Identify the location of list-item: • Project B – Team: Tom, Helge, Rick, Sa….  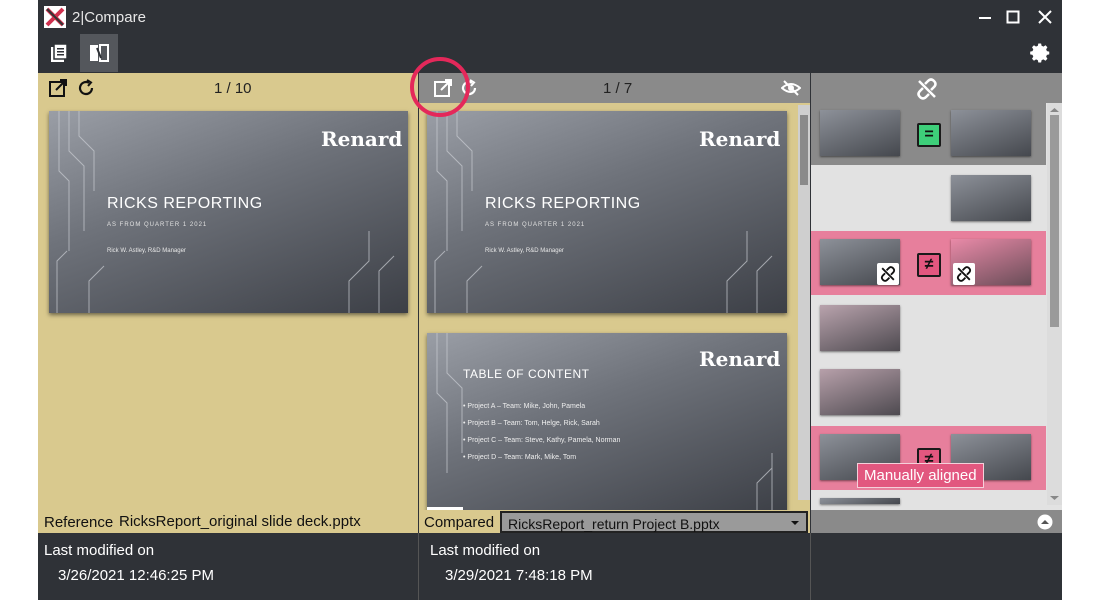
(531, 423).